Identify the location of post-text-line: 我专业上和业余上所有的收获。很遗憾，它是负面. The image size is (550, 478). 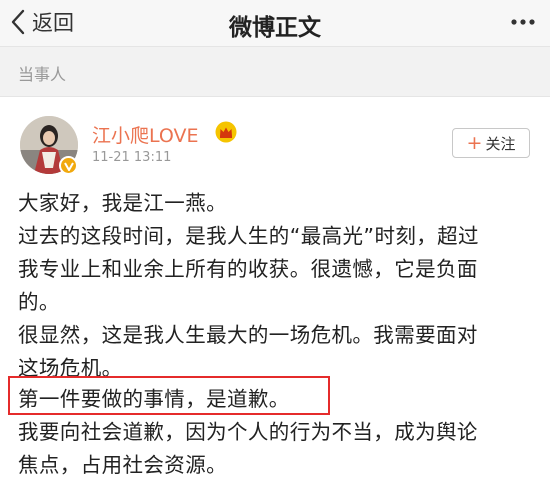
(248, 269).